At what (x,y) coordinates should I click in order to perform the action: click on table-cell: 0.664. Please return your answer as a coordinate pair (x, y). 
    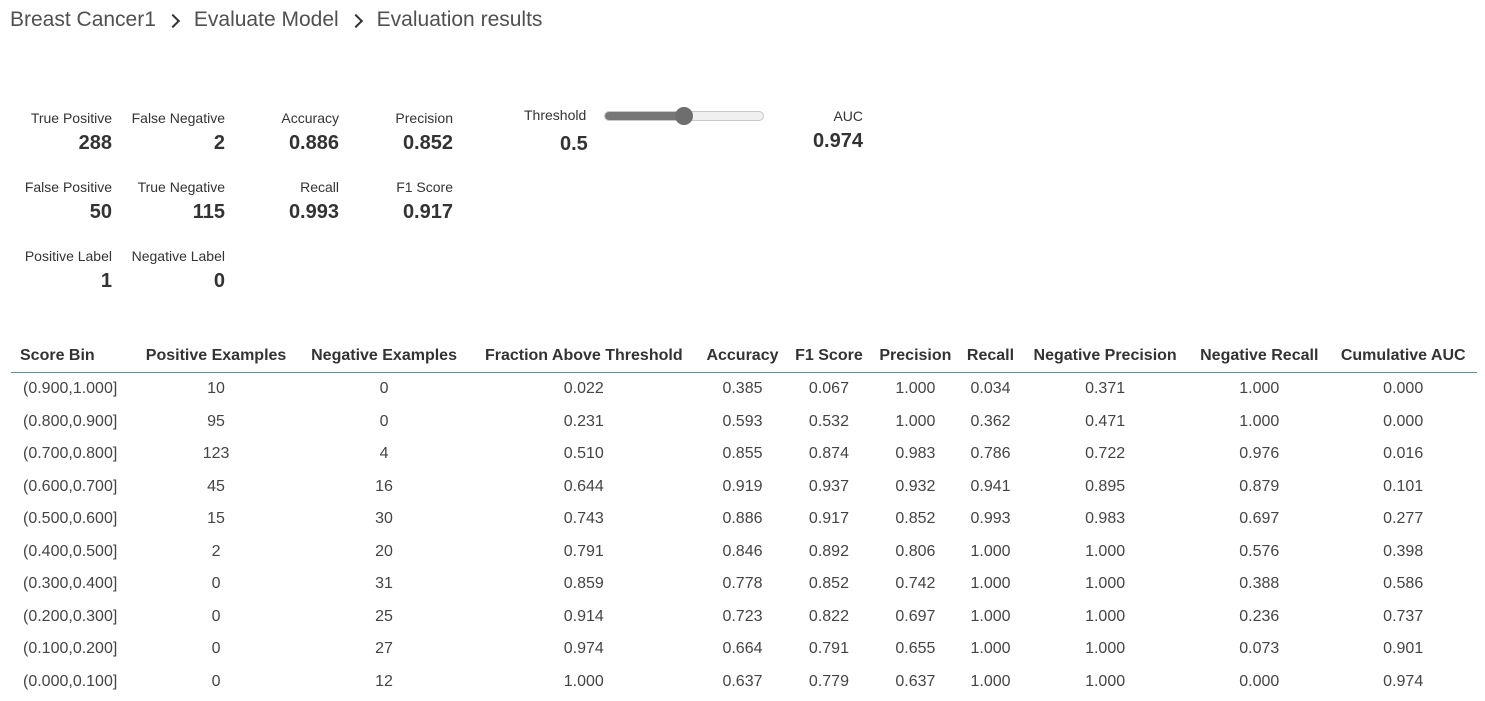
    Looking at the image, I should click on (742, 649).